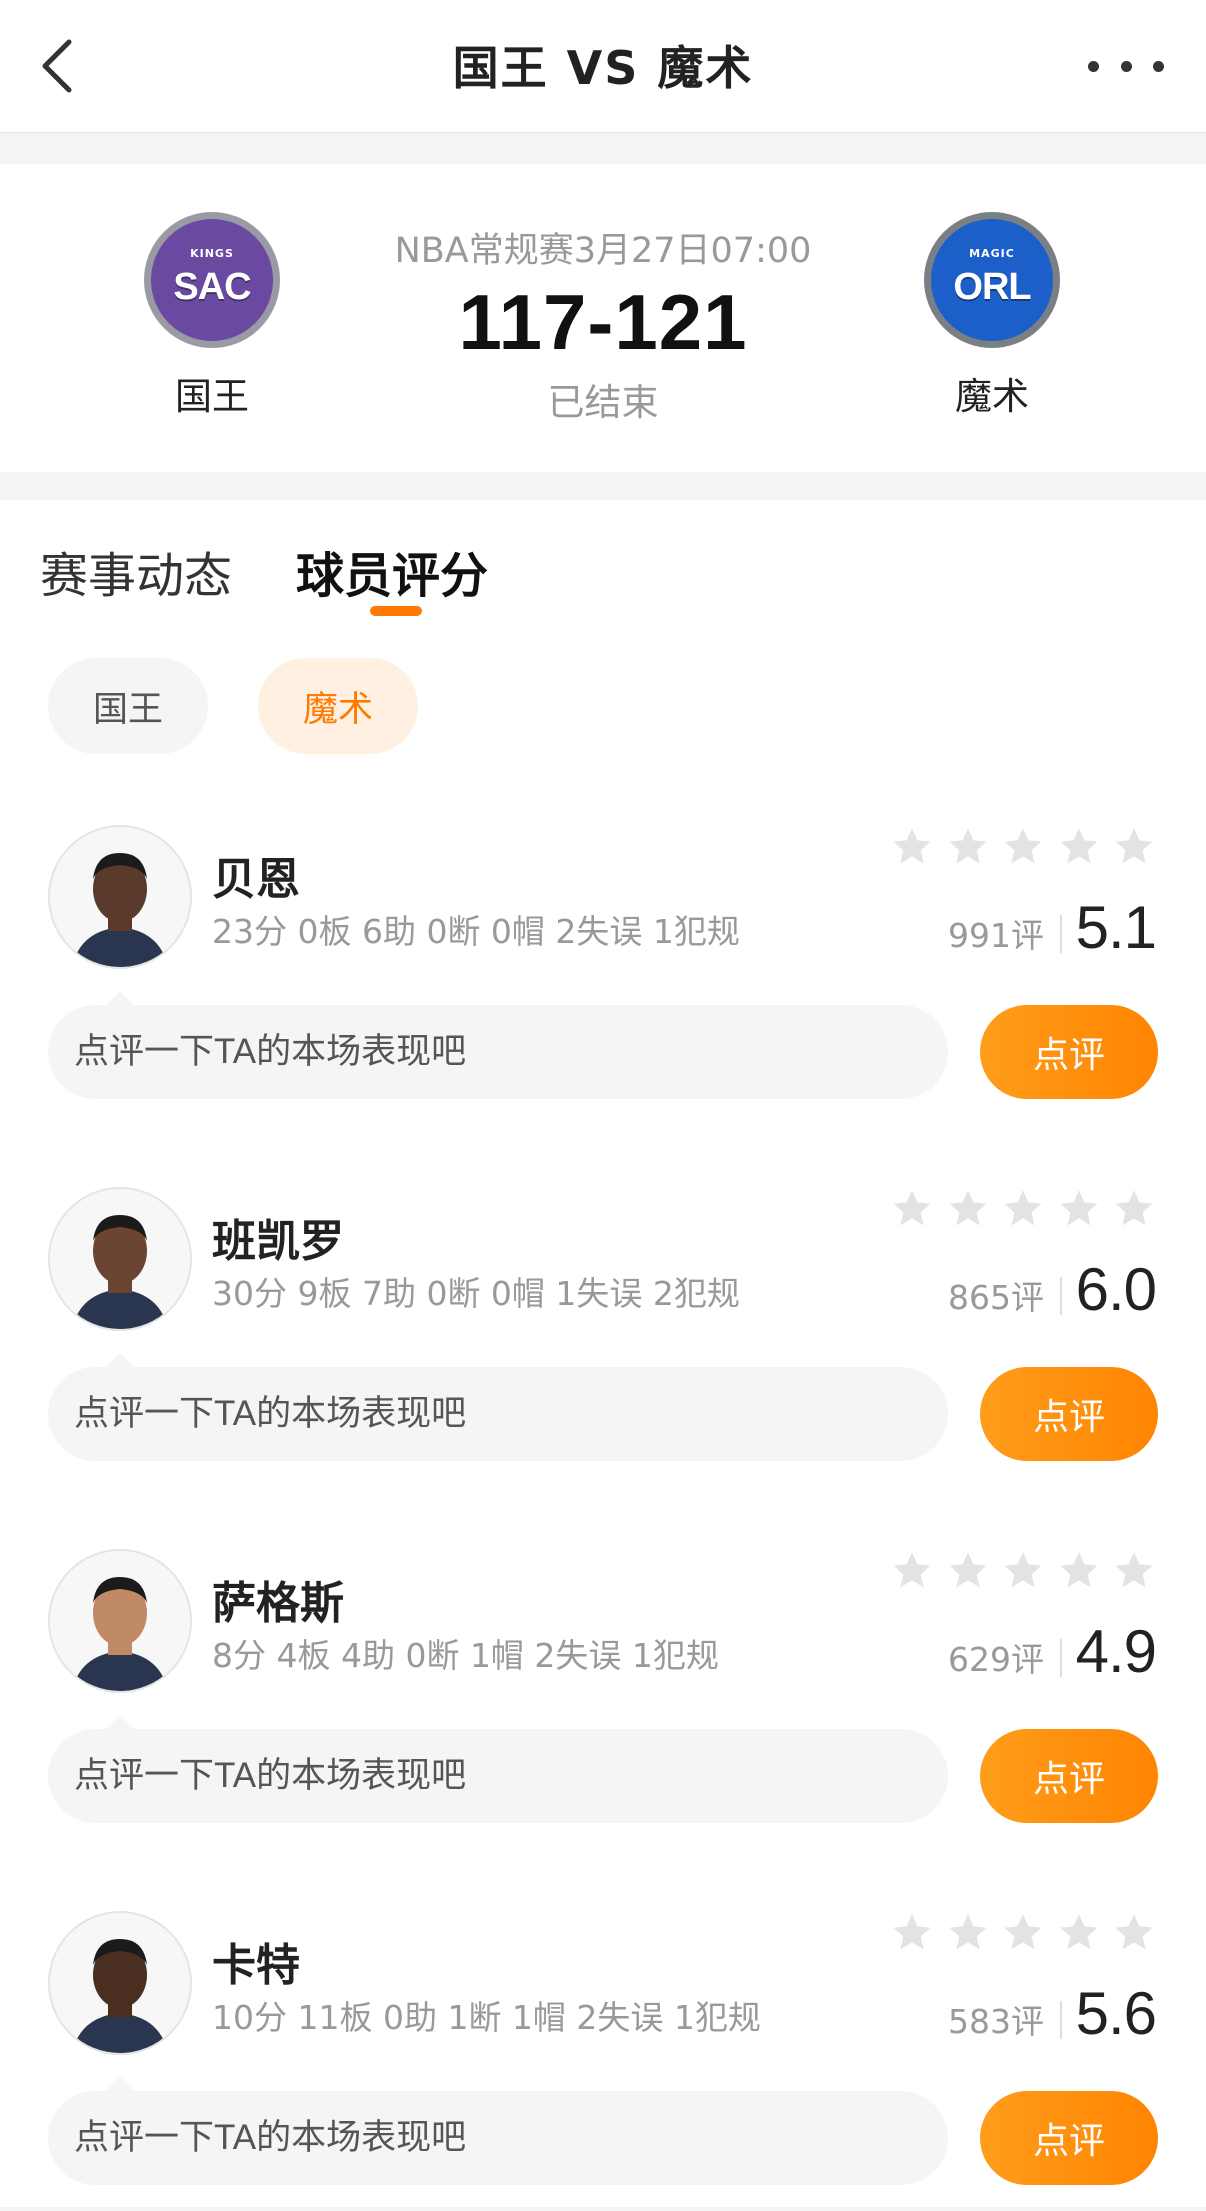  I want to click on more-button, so click(1126, 66).